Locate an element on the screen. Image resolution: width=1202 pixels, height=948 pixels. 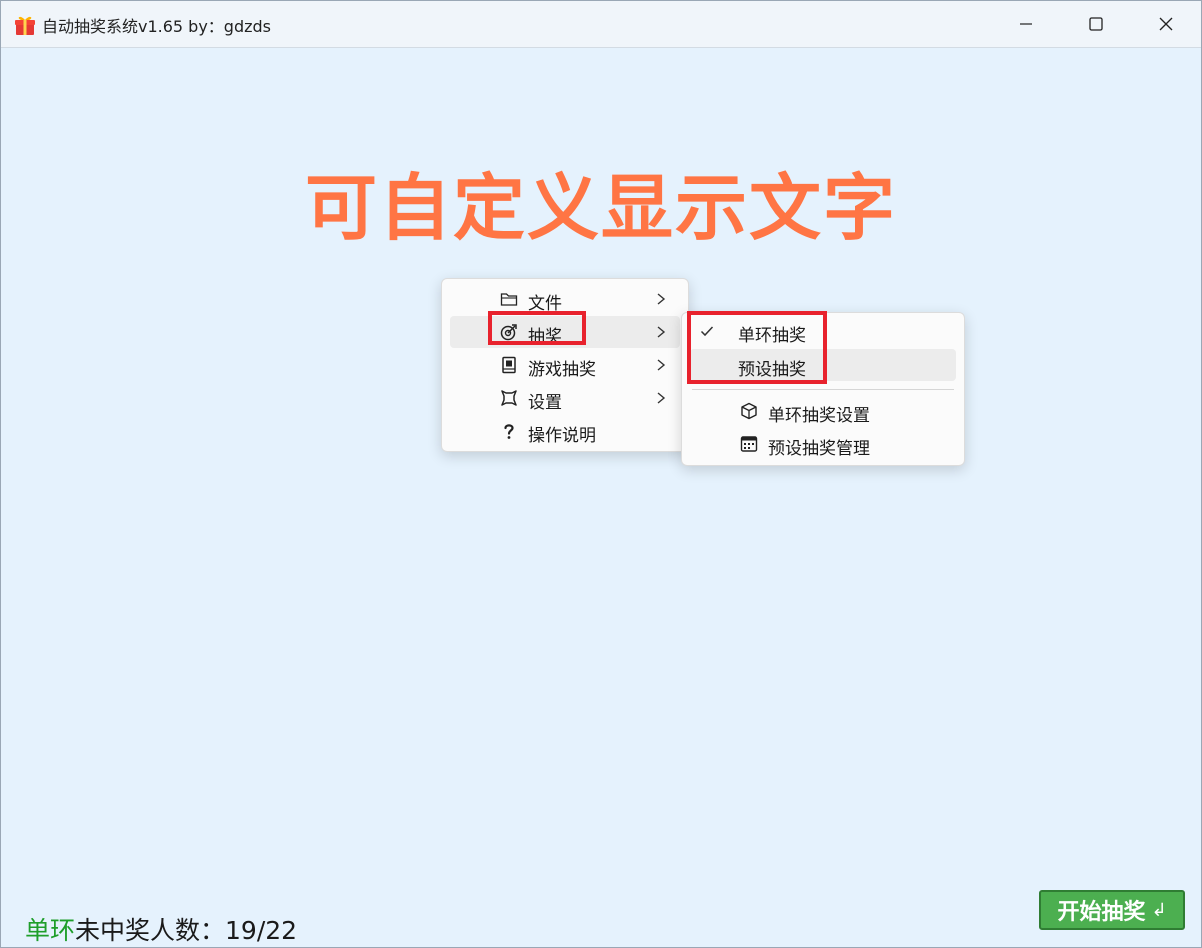
box-icon is located at coordinates (749, 411).